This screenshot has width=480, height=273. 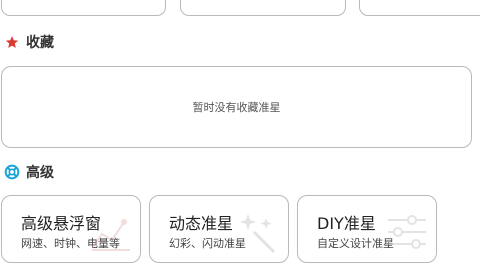 I want to click on sliders-icon, so click(x=407, y=232).